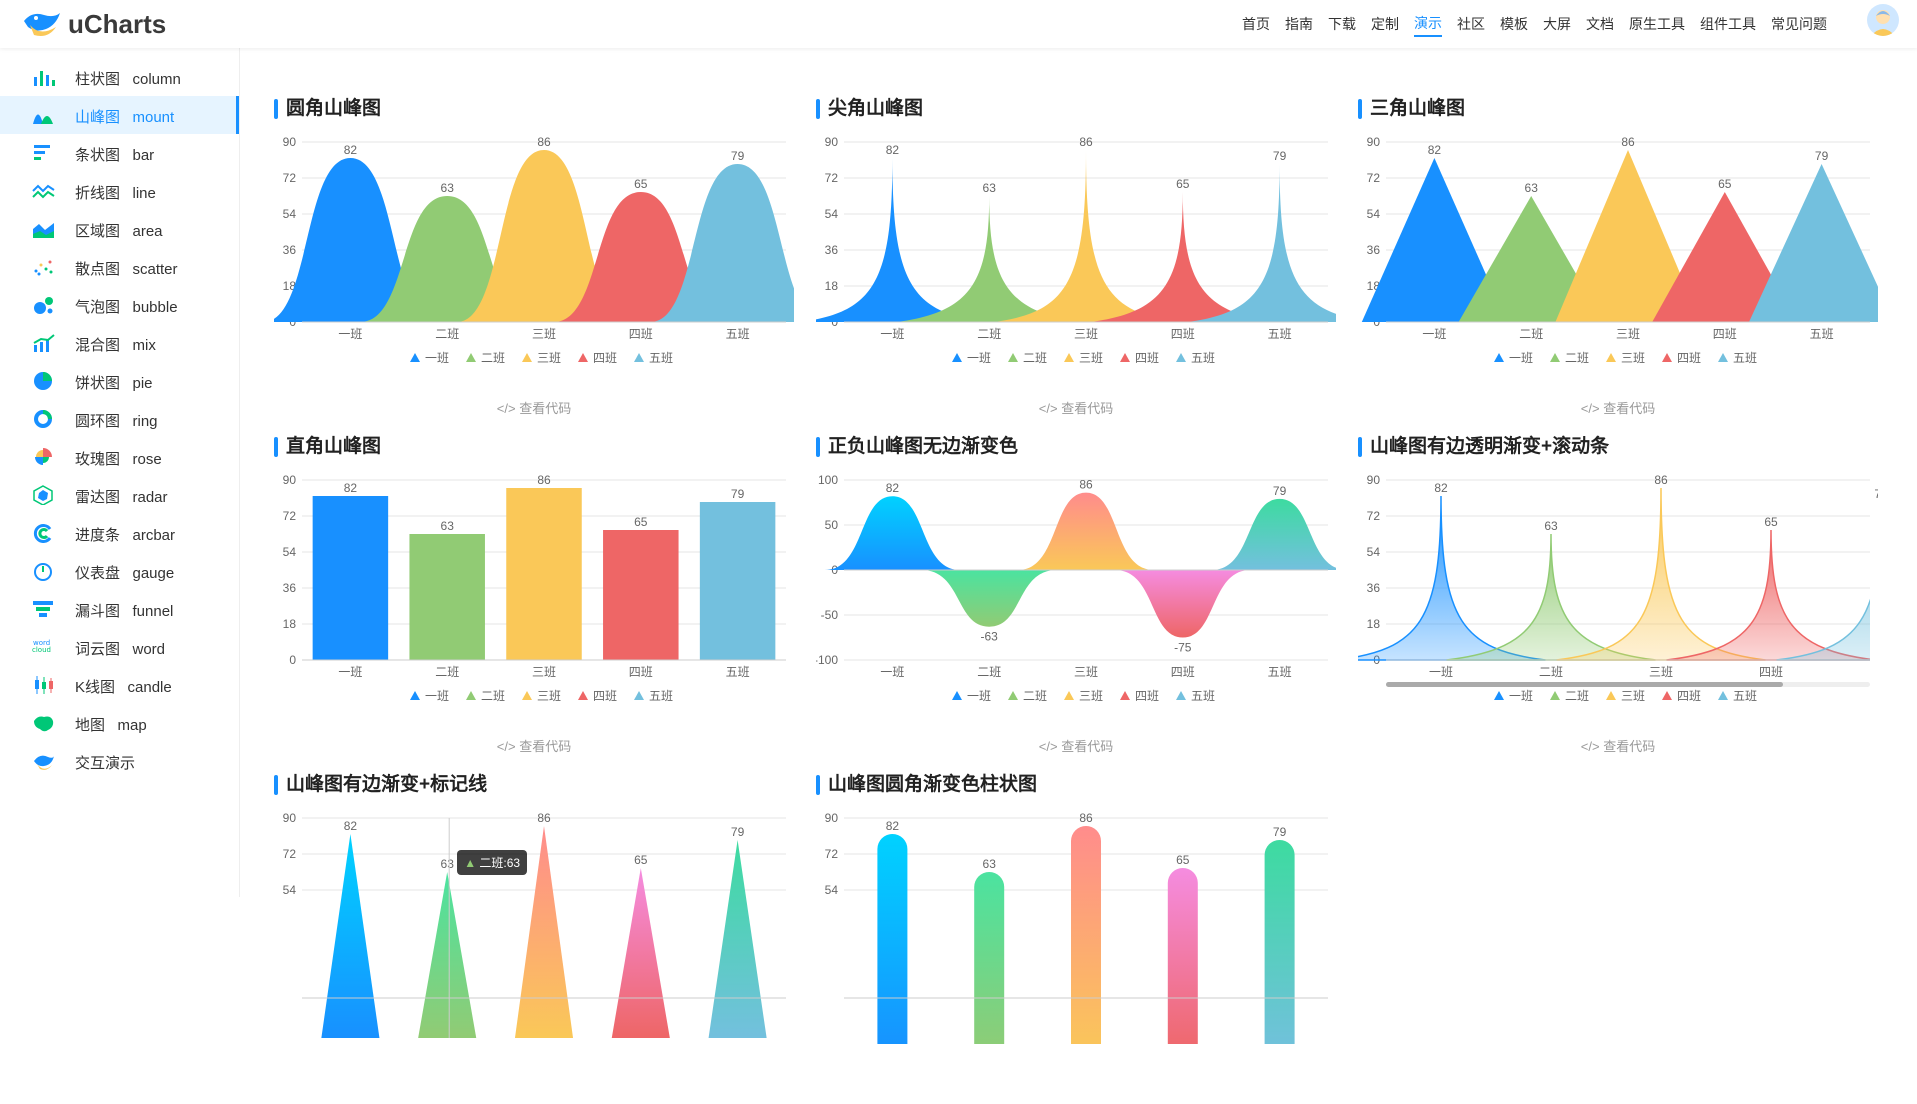  I want to click on logo: uCharts, so click(94, 24).